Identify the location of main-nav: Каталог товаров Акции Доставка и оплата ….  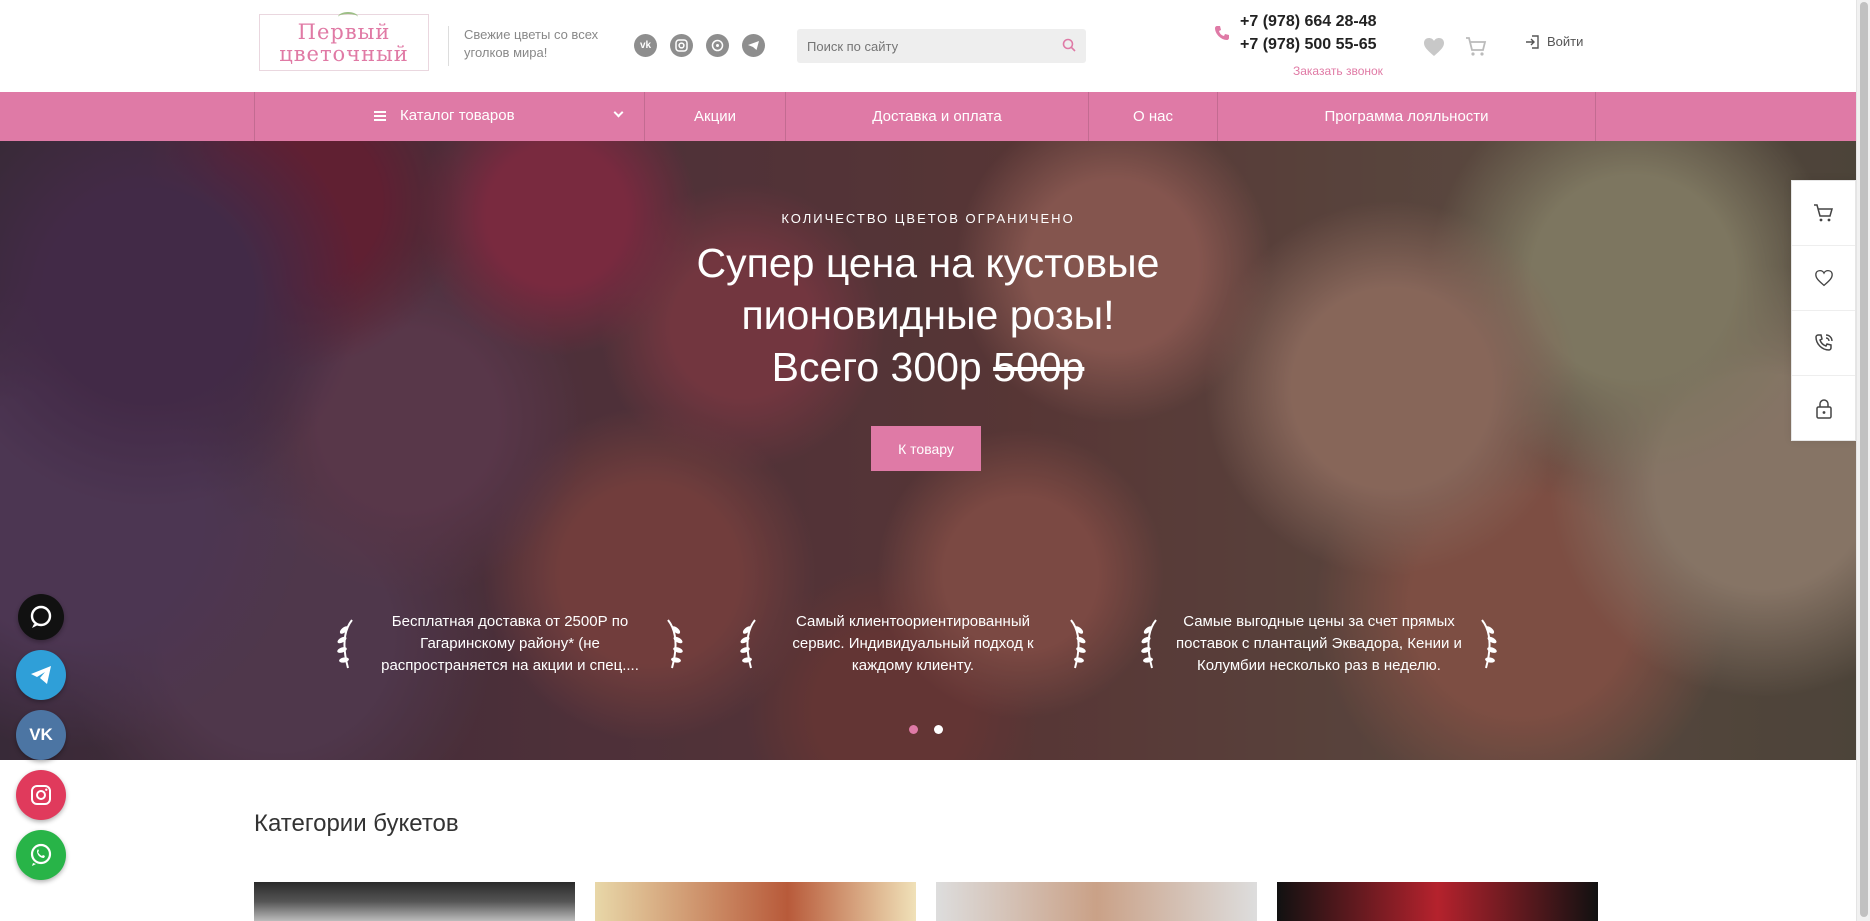
(928, 116).